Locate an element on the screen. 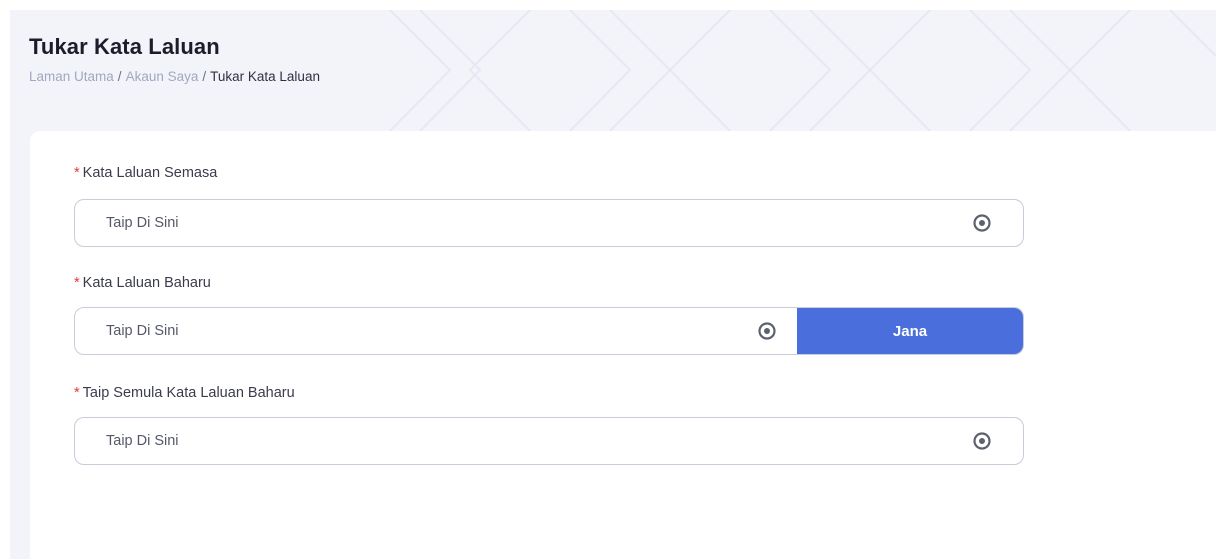 The height and width of the screenshot is (559, 1216). confirm-password-input is located at coordinates (523, 441).